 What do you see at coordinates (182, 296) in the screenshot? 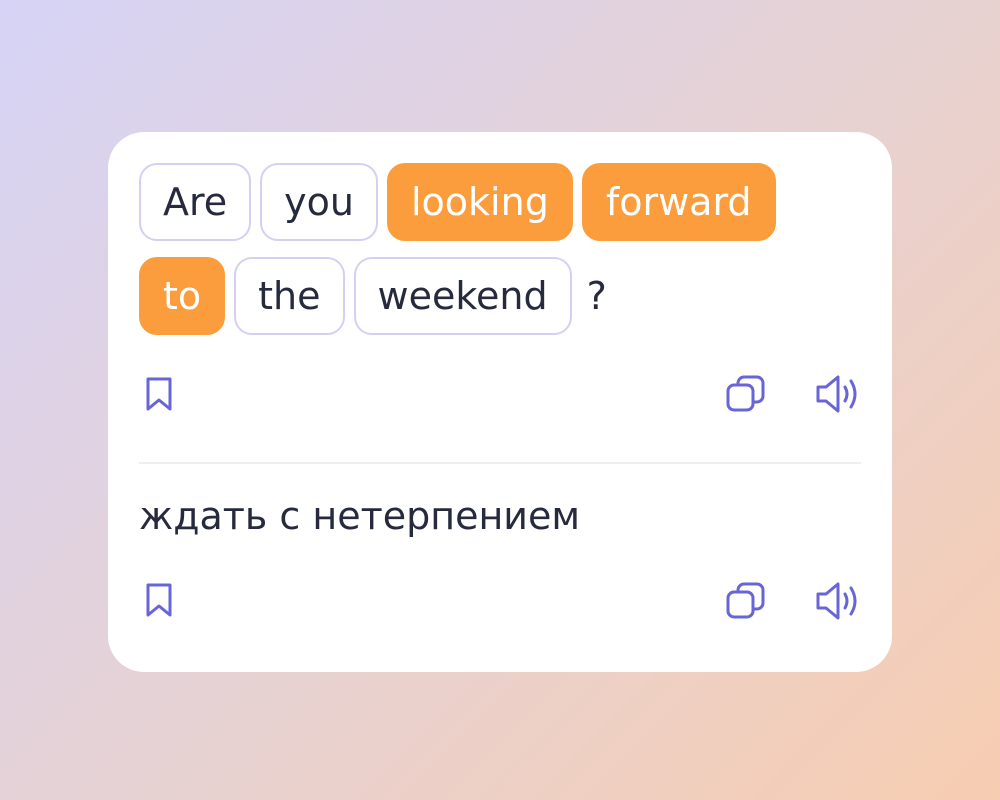
I see `word-chip-to: to` at bounding box center [182, 296].